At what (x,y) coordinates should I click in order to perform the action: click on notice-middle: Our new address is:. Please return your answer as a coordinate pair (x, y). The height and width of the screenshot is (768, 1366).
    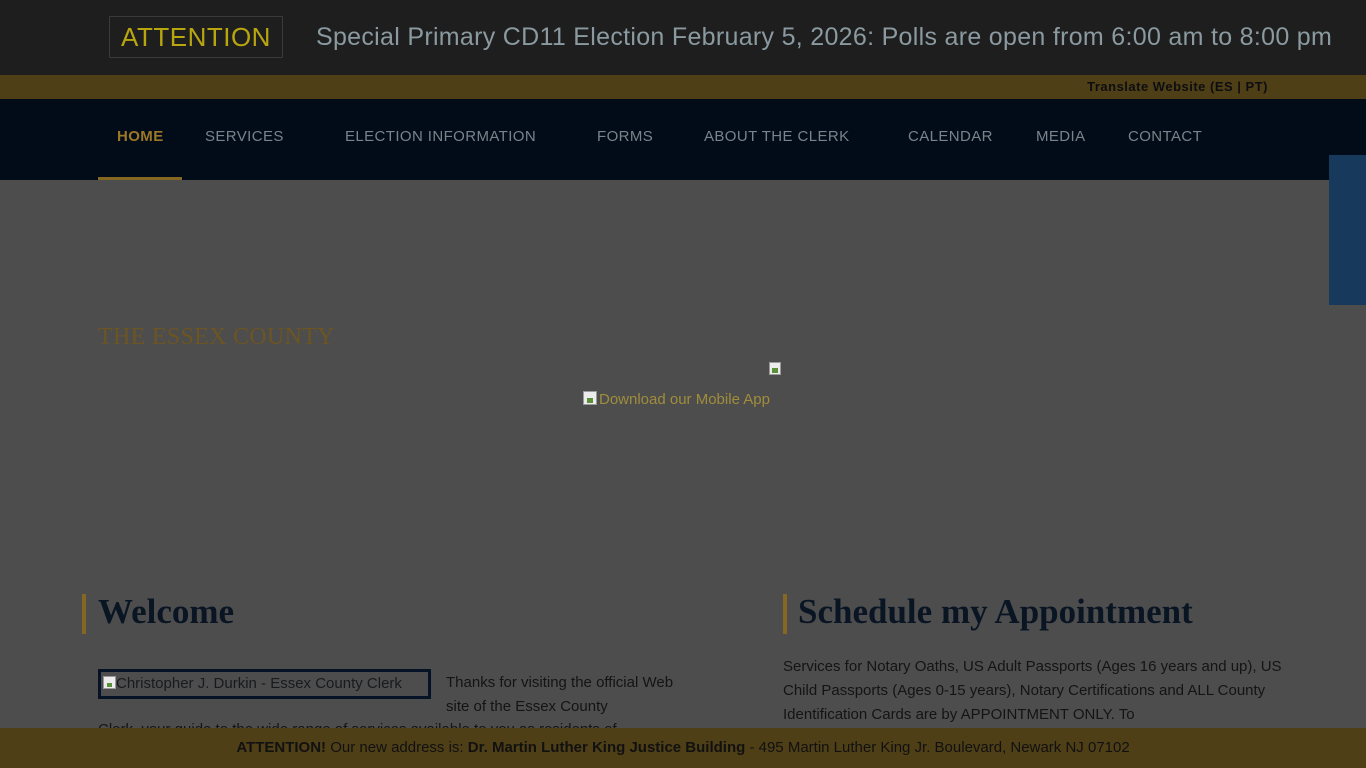
    Looking at the image, I should click on (397, 747).